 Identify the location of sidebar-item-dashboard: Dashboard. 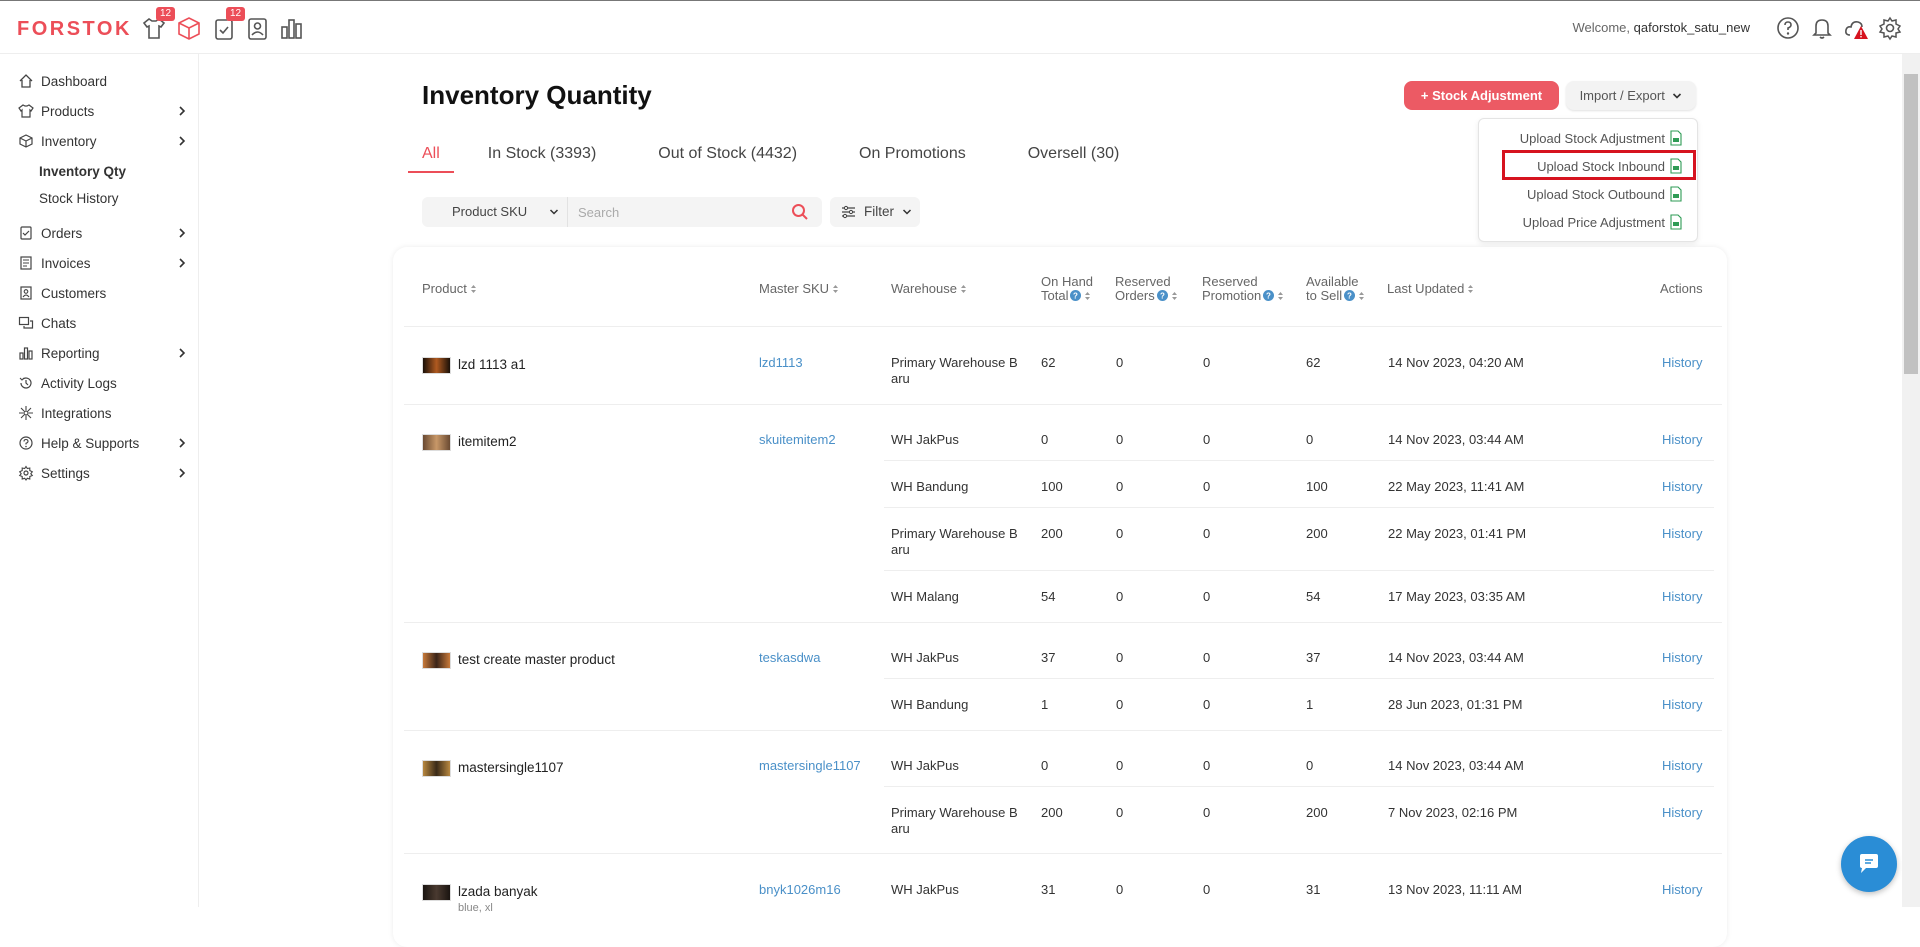
(103, 81).